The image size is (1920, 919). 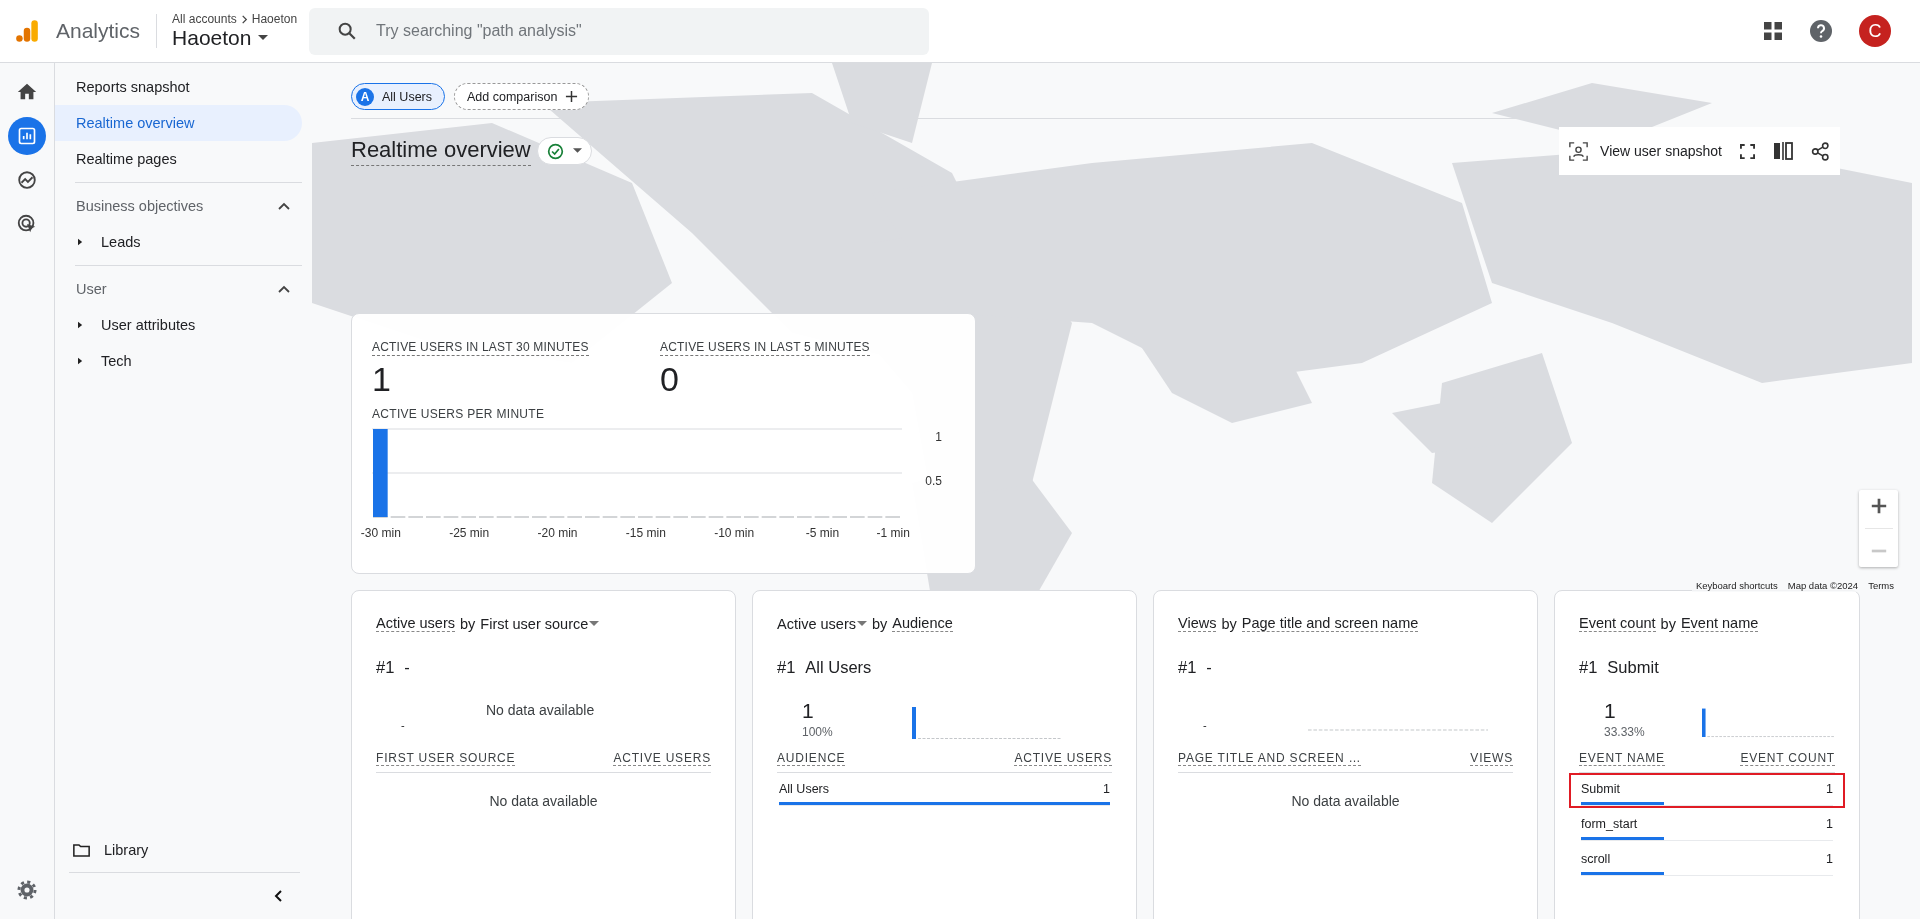 I want to click on dimension-label: Page title and screen name, so click(x=1330, y=623).